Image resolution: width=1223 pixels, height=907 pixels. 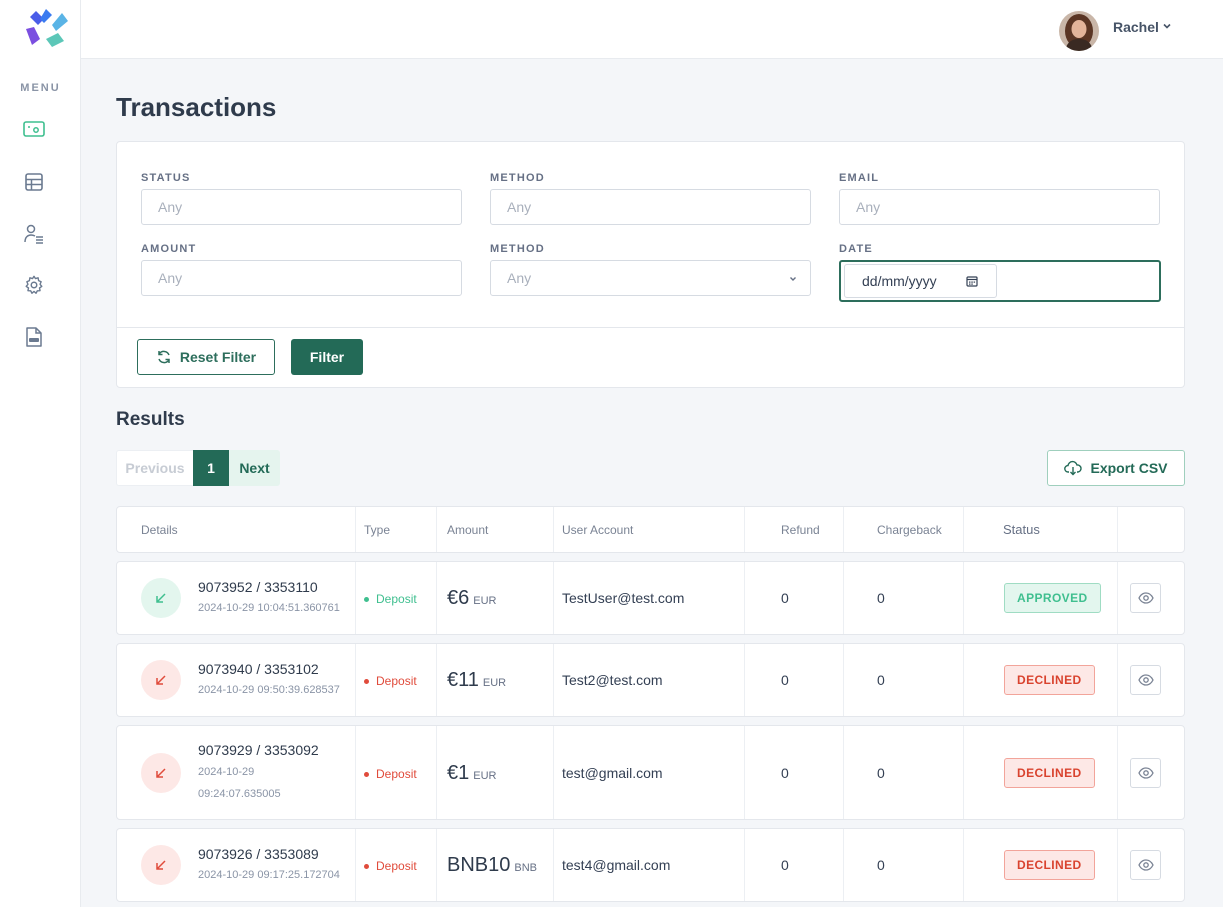 What do you see at coordinates (1136, 27) in the screenshot?
I see `user-menu-name: Rachel` at bounding box center [1136, 27].